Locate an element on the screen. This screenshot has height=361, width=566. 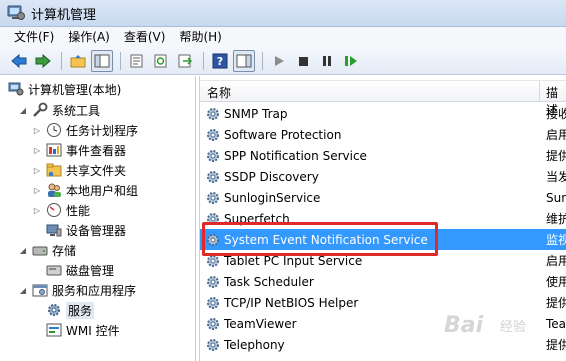
tree-item-services: 服务 is located at coordinates (70, 310).